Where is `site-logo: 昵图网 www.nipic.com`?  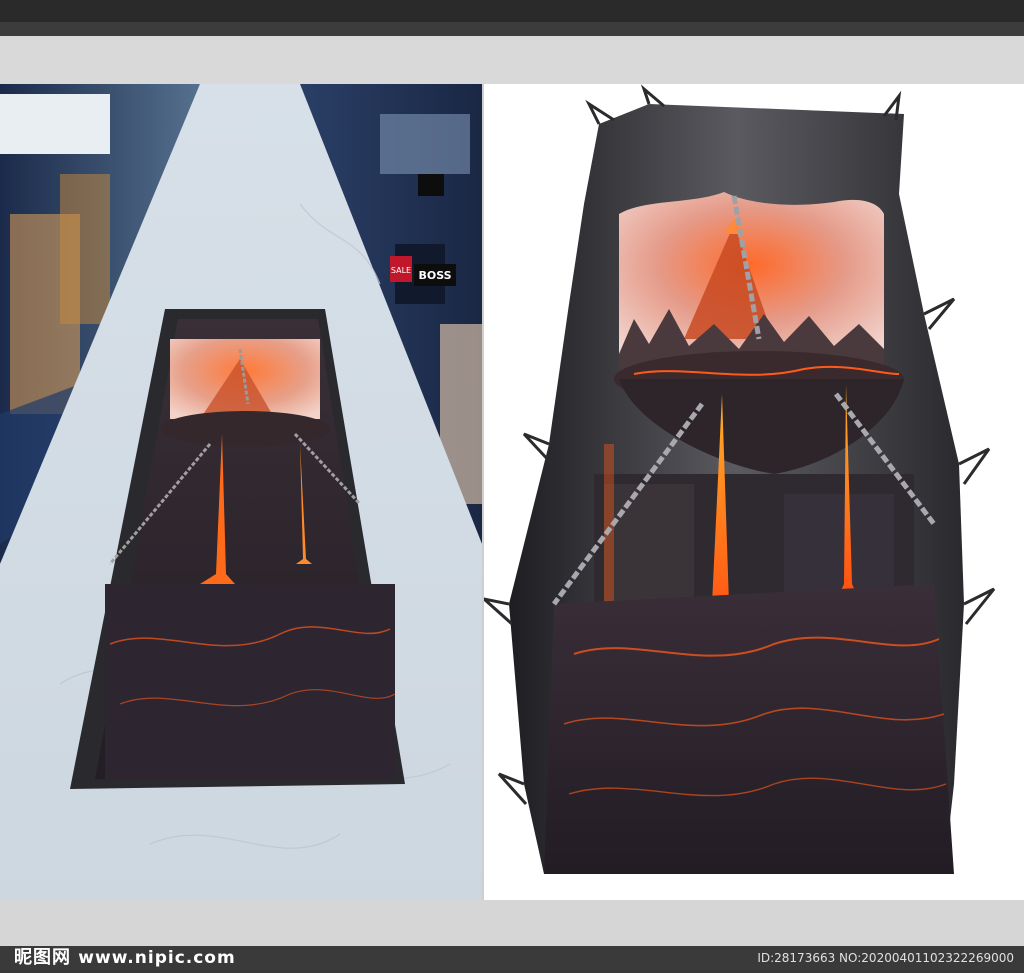
site-logo: 昵图网 www.nipic.com is located at coordinates (125, 956).